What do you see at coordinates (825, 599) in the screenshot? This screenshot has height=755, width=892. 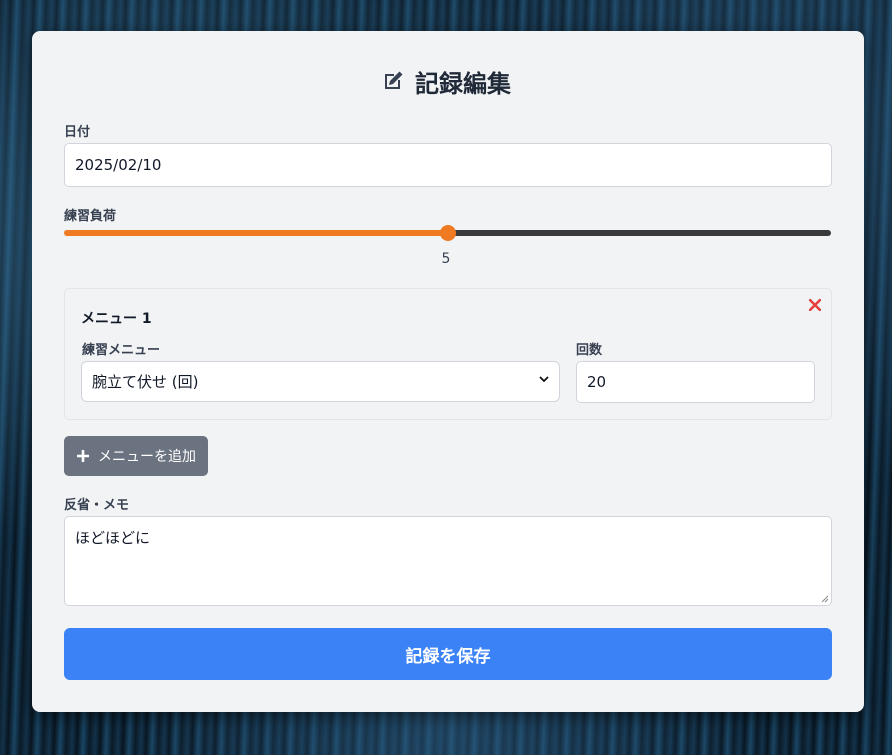 I see `resize-grip-icon` at bounding box center [825, 599].